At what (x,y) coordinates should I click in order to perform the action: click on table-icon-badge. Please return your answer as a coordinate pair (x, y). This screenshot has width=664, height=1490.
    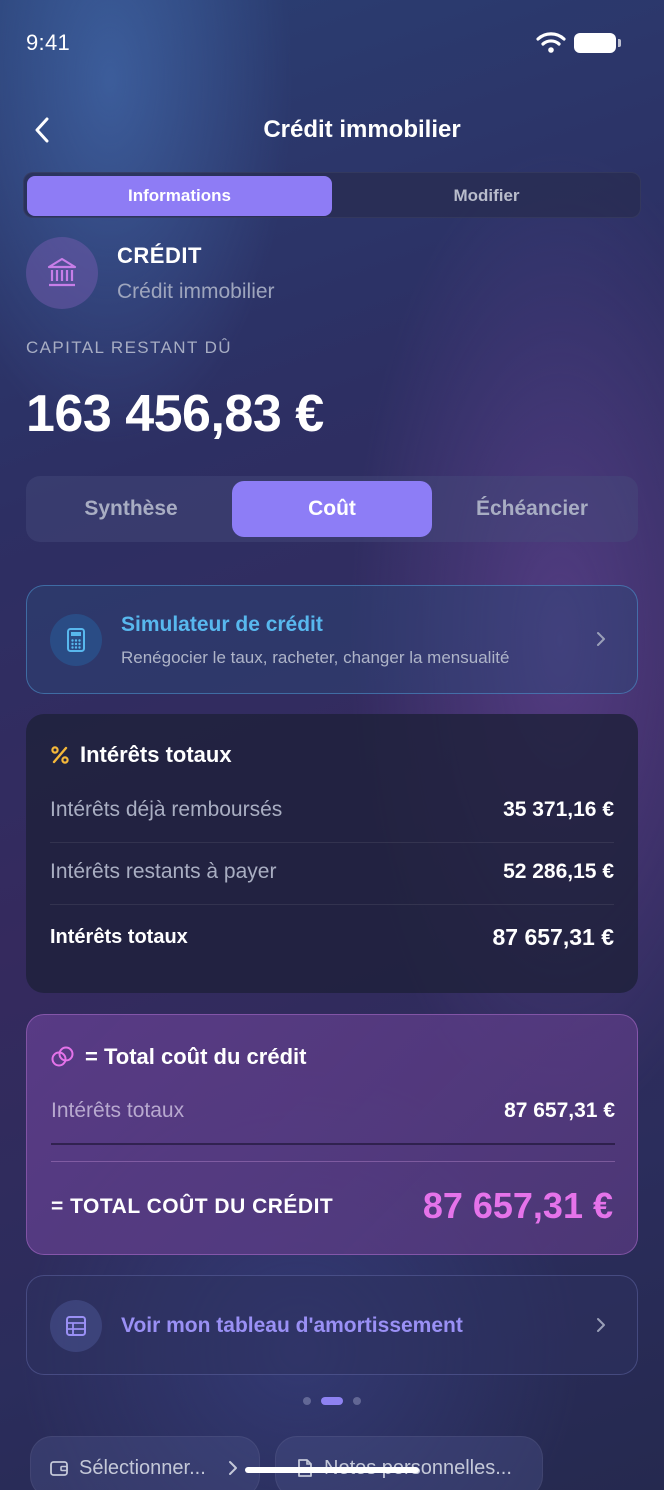
    Looking at the image, I should click on (76, 1326).